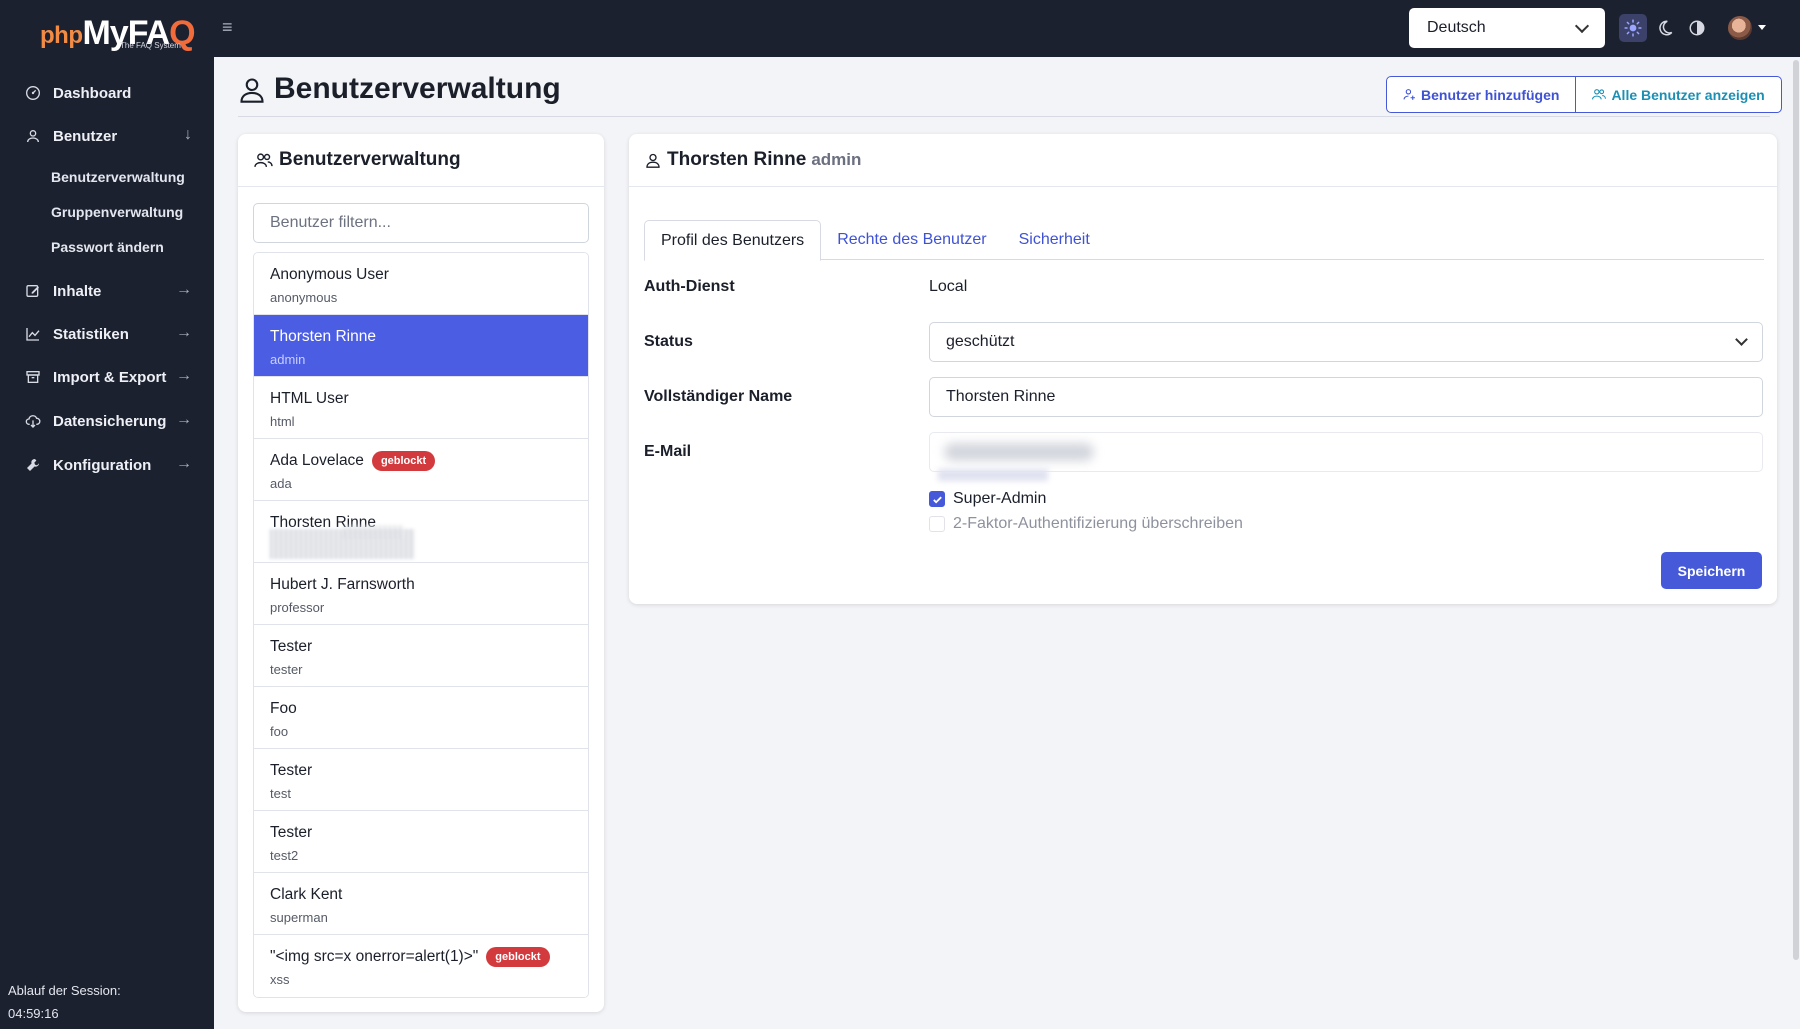 This screenshot has height=1029, width=1800. What do you see at coordinates (118, 177) in the screenshot?
I see `sidebar-subitem-benutzerverwaltung: Benutzerverwaltung` at bounding box center [118, 177].